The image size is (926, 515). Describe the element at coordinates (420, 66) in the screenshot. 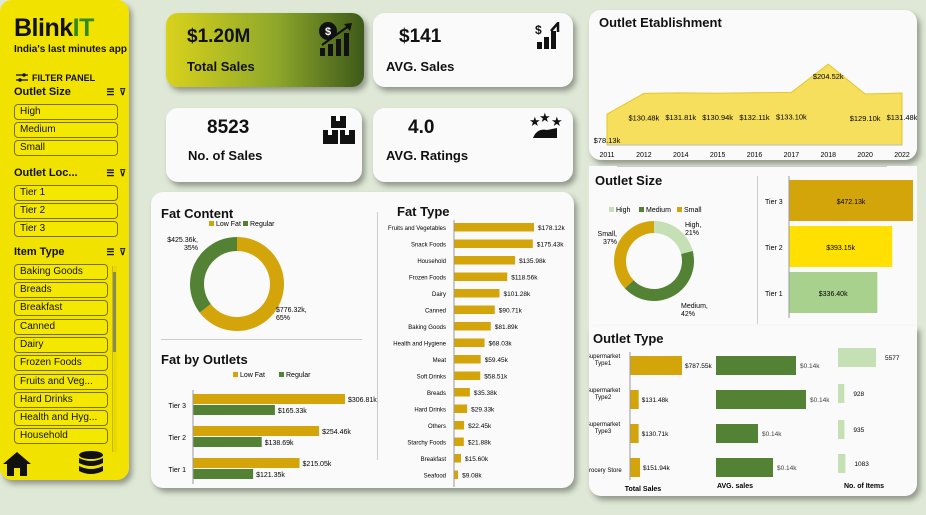

I see `kpi-avg-sales-label: AVG. Sales` at that location.